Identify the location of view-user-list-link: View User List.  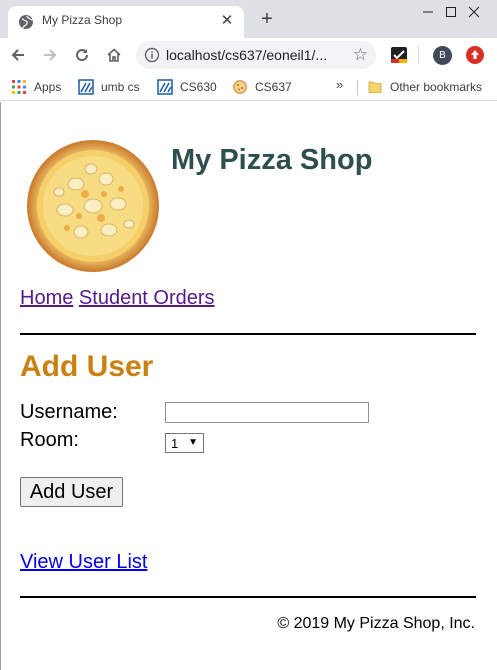
(83, 562).